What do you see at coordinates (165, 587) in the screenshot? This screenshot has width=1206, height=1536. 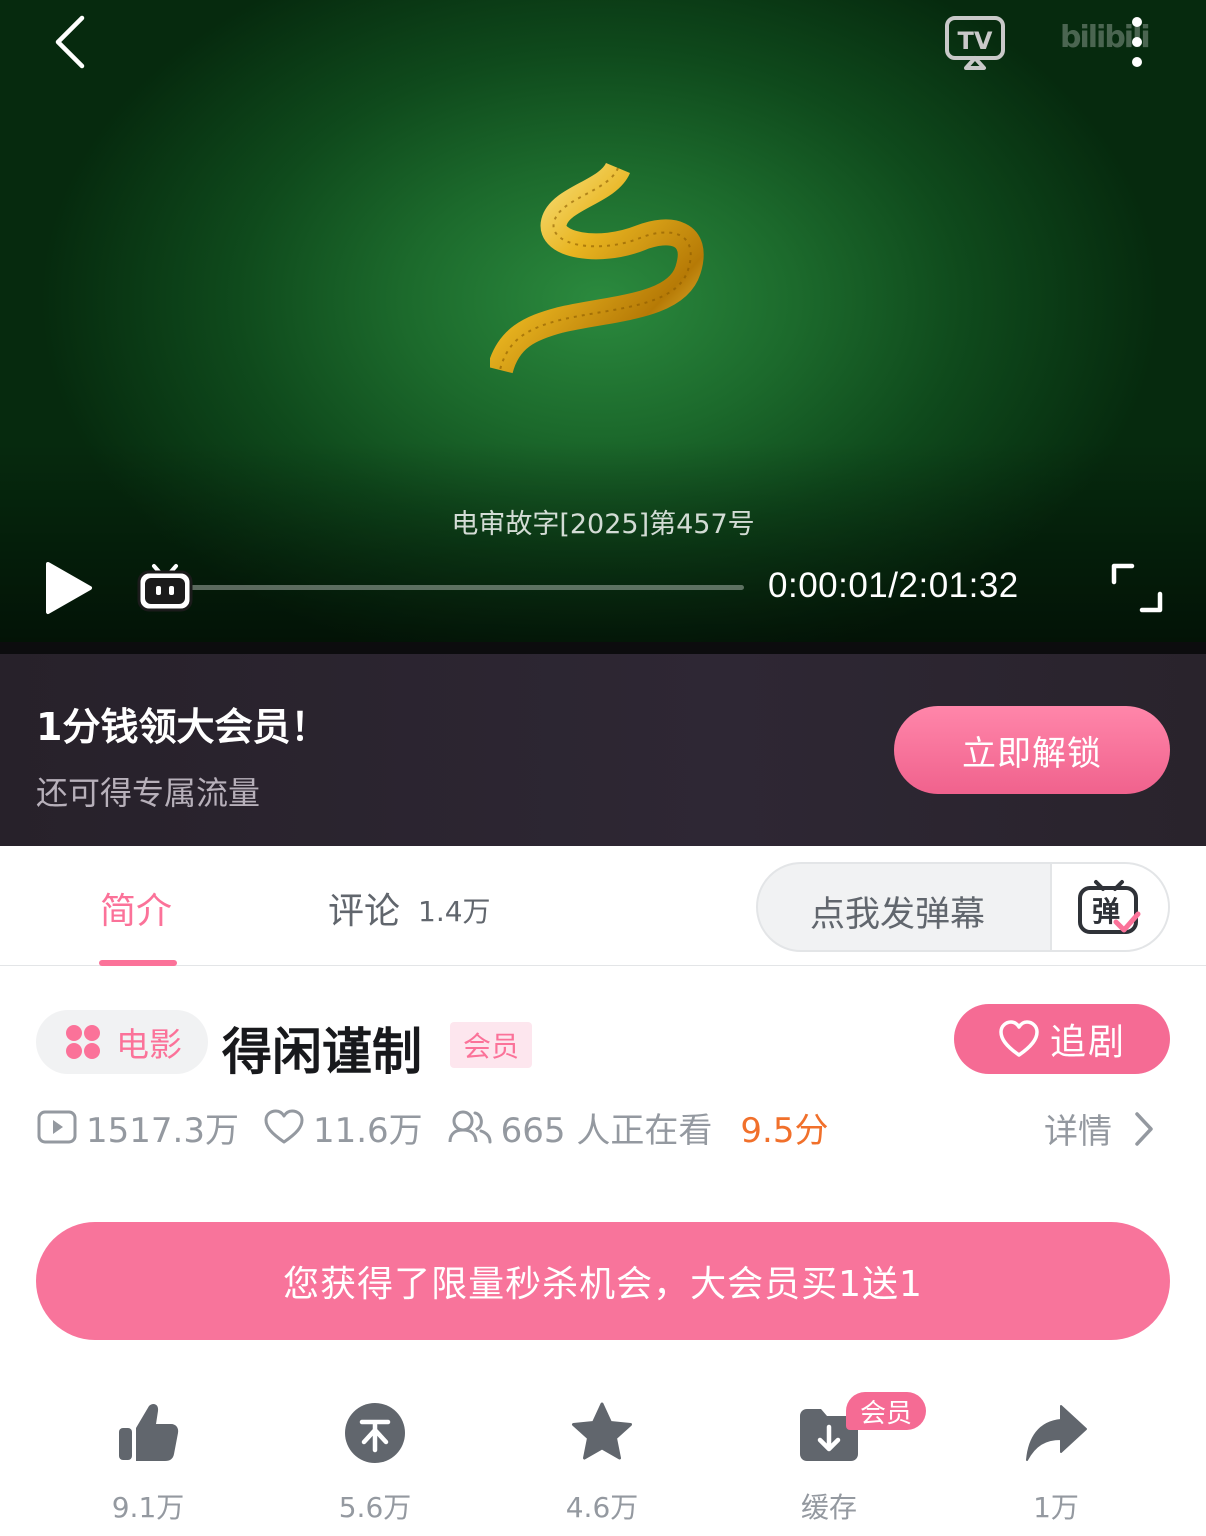 I see `progress-thumb-tv-icon` at bounding box center [165, 587].